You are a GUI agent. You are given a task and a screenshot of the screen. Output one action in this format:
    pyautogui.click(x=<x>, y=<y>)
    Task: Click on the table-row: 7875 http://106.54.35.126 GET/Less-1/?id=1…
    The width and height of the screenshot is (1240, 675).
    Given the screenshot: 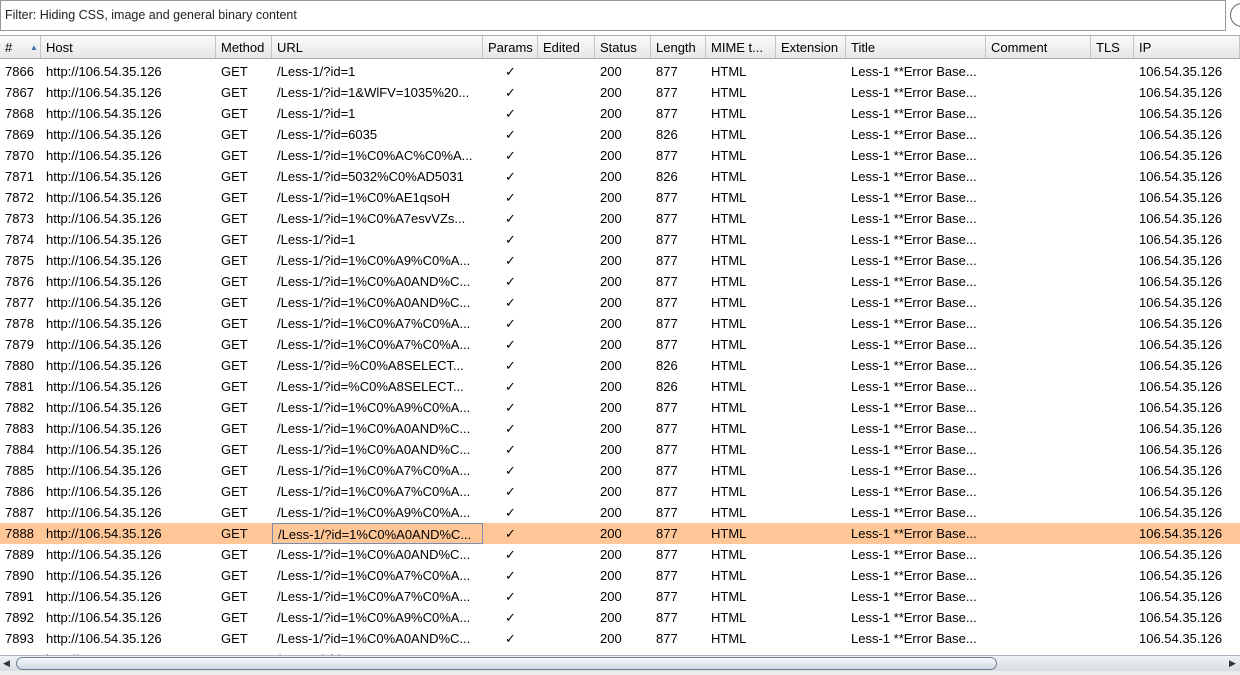 What is the action you would take?
    pyautogui.click(x=620, y=260)
    